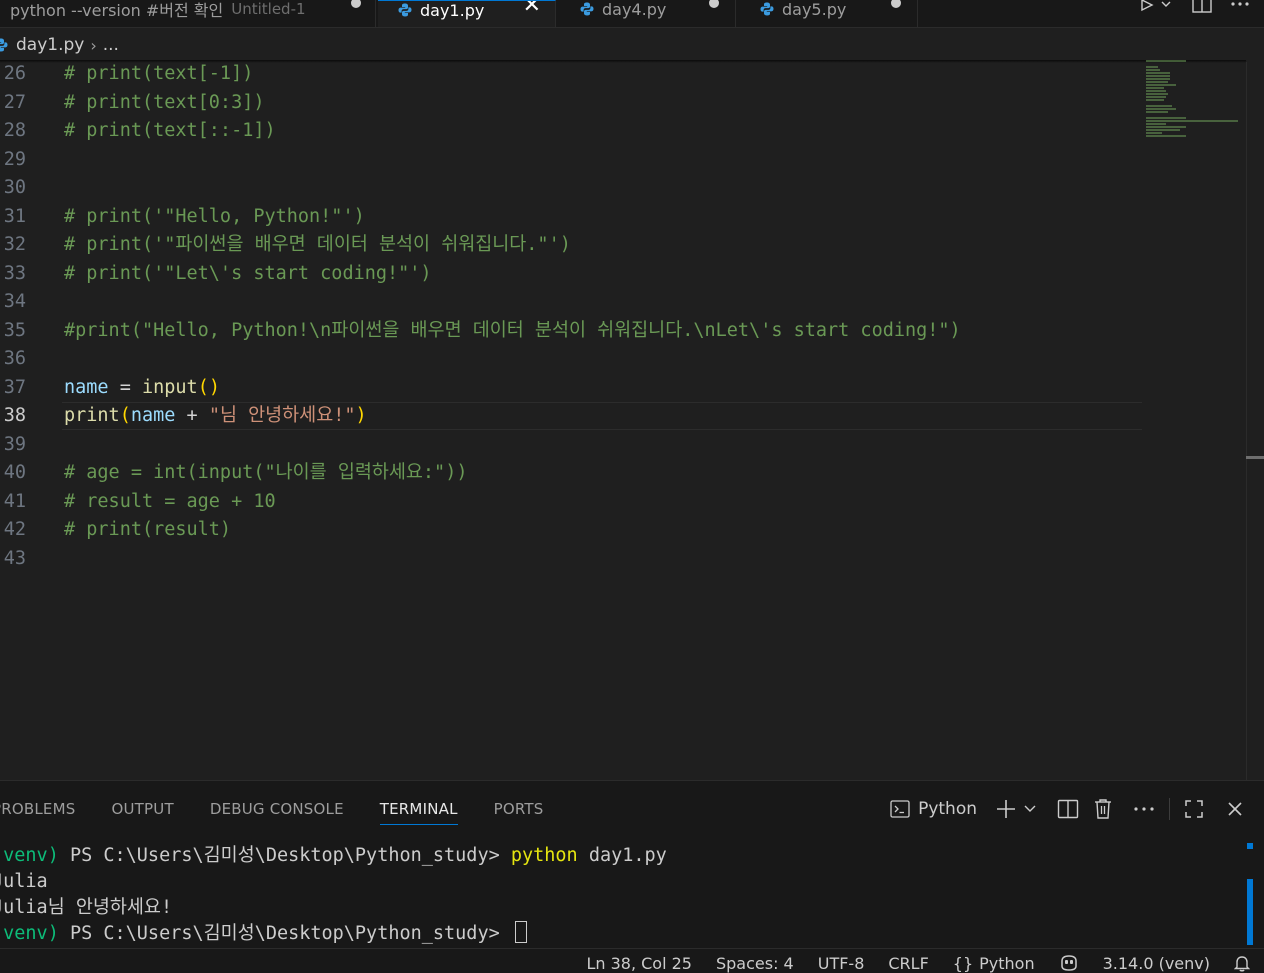 The height and width of the screenshot is (973, 1264). Describe the element at coordinates (188, 13) in the screenshot. I see `tab-untitled-1: python --version #버전 확인 Untitled-1` at that location.